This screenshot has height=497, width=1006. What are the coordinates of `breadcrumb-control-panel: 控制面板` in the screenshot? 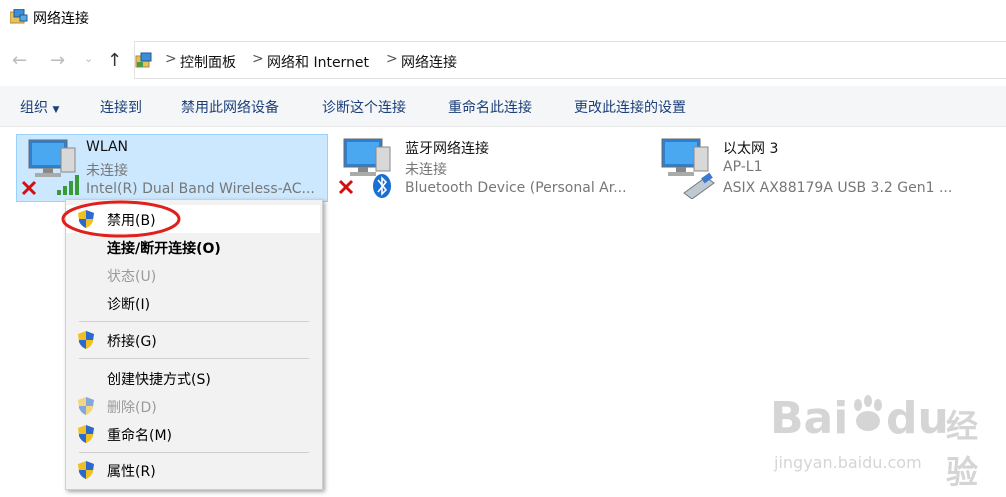 It's located at (208, 62).